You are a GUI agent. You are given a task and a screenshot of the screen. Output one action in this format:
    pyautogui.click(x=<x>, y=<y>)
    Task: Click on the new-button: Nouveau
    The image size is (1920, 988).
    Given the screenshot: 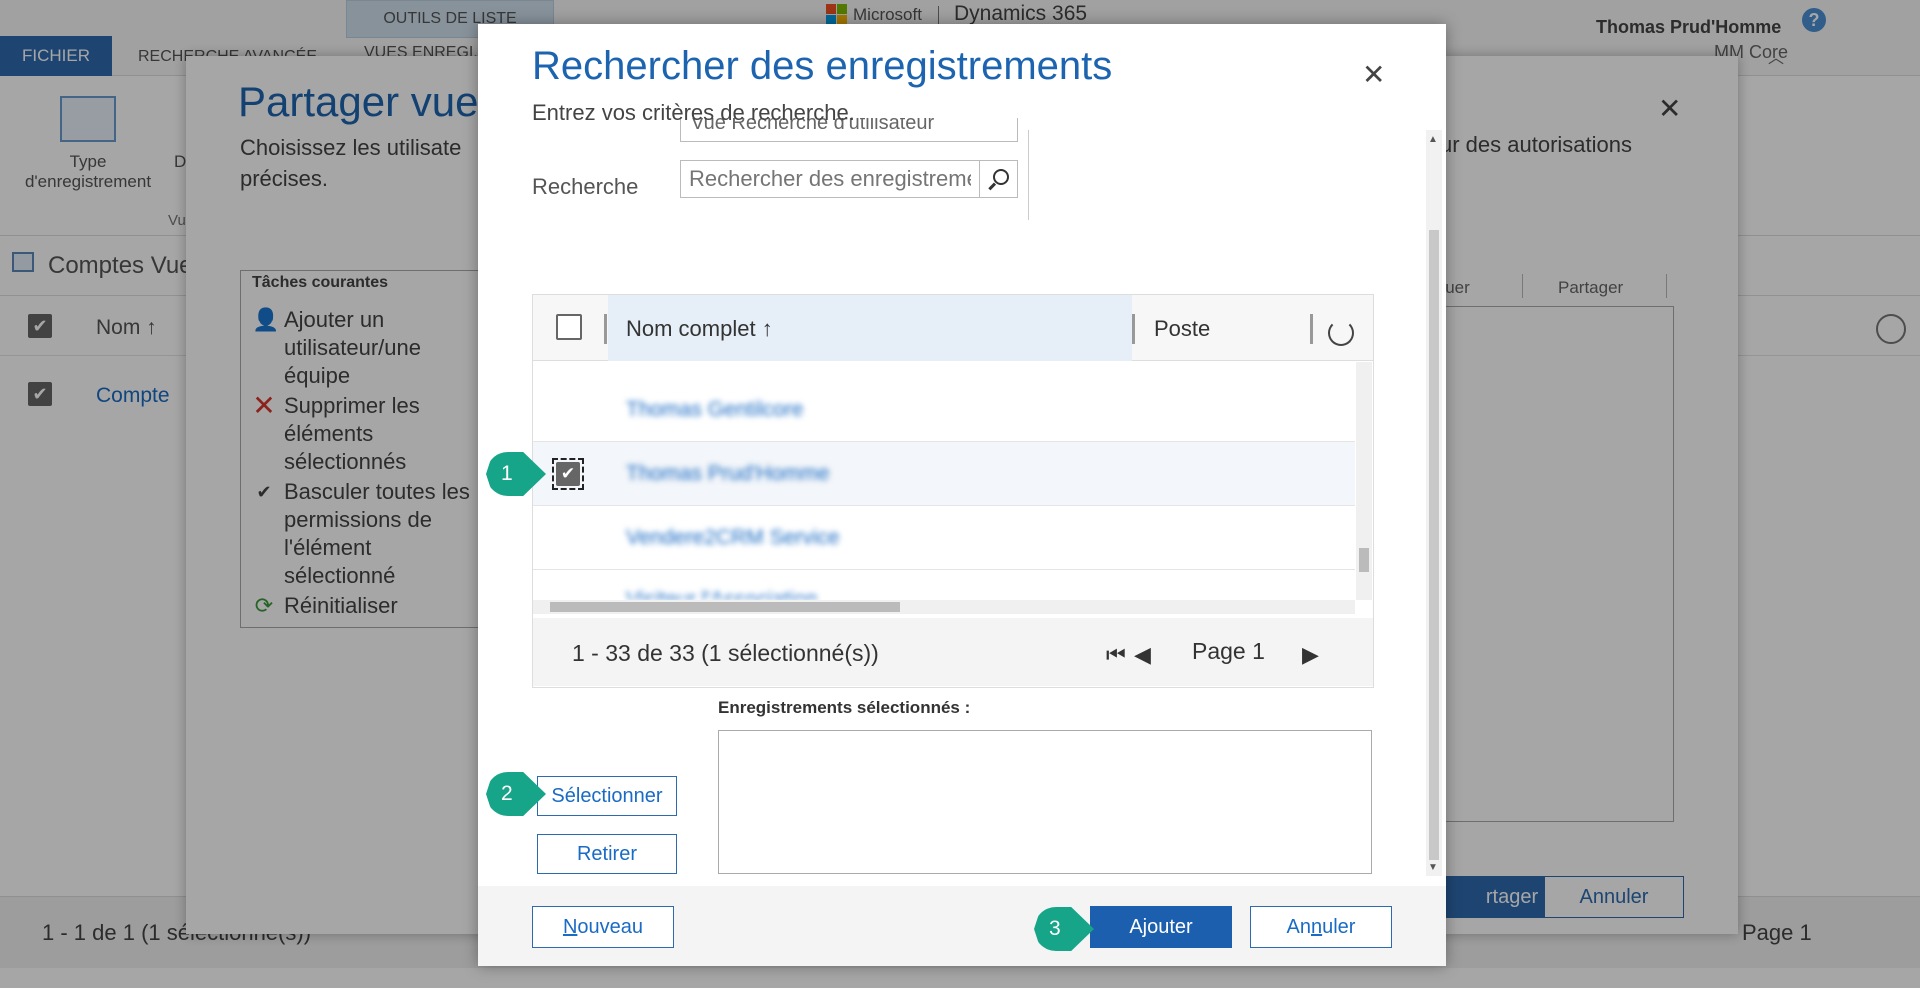 What is the action you would take?
    pyautogui.click(x=603, y=927)
    